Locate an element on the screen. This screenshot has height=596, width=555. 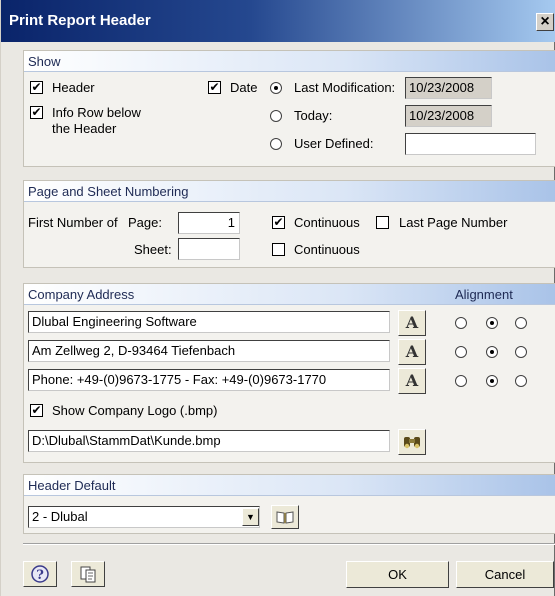
show-company-logo-label: Show Company Logo (.bmp) is located at coordinates (135, 410).